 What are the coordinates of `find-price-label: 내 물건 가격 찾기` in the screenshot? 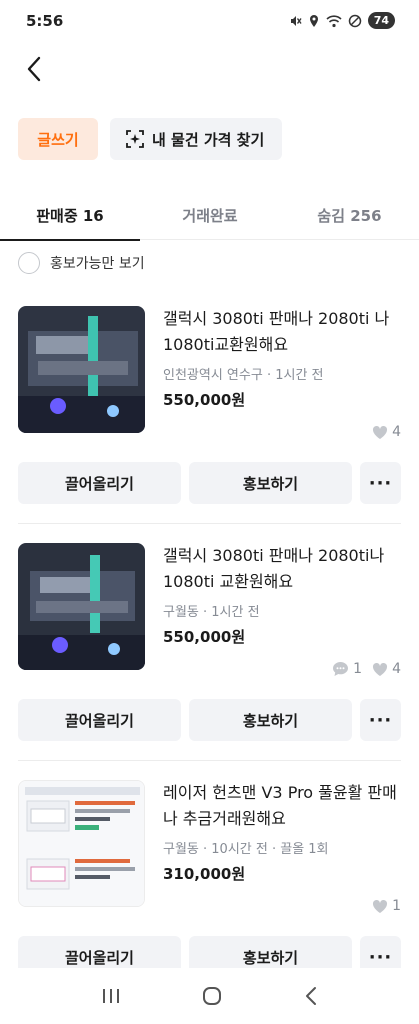 It's located at (208, 139).